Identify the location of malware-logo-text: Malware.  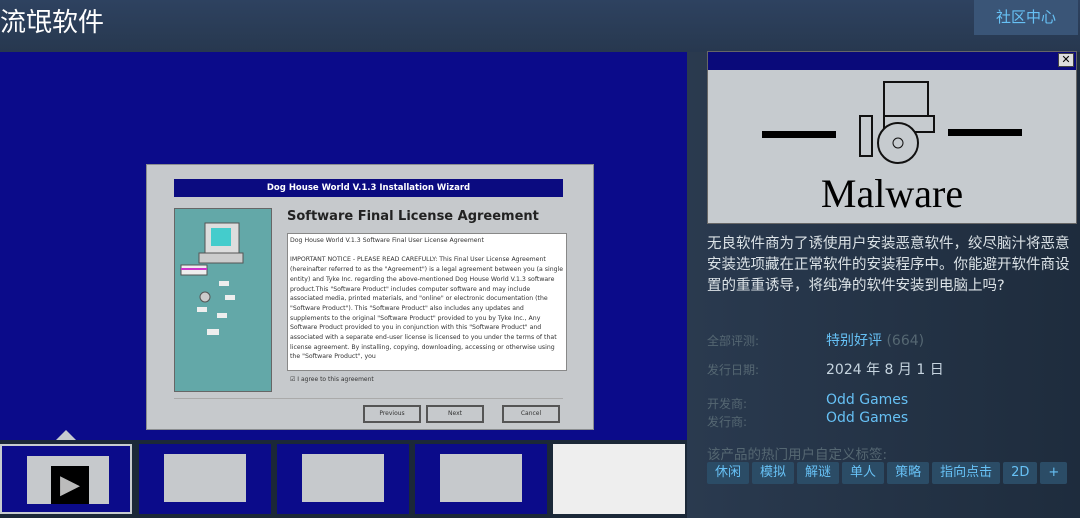
(892, 193).